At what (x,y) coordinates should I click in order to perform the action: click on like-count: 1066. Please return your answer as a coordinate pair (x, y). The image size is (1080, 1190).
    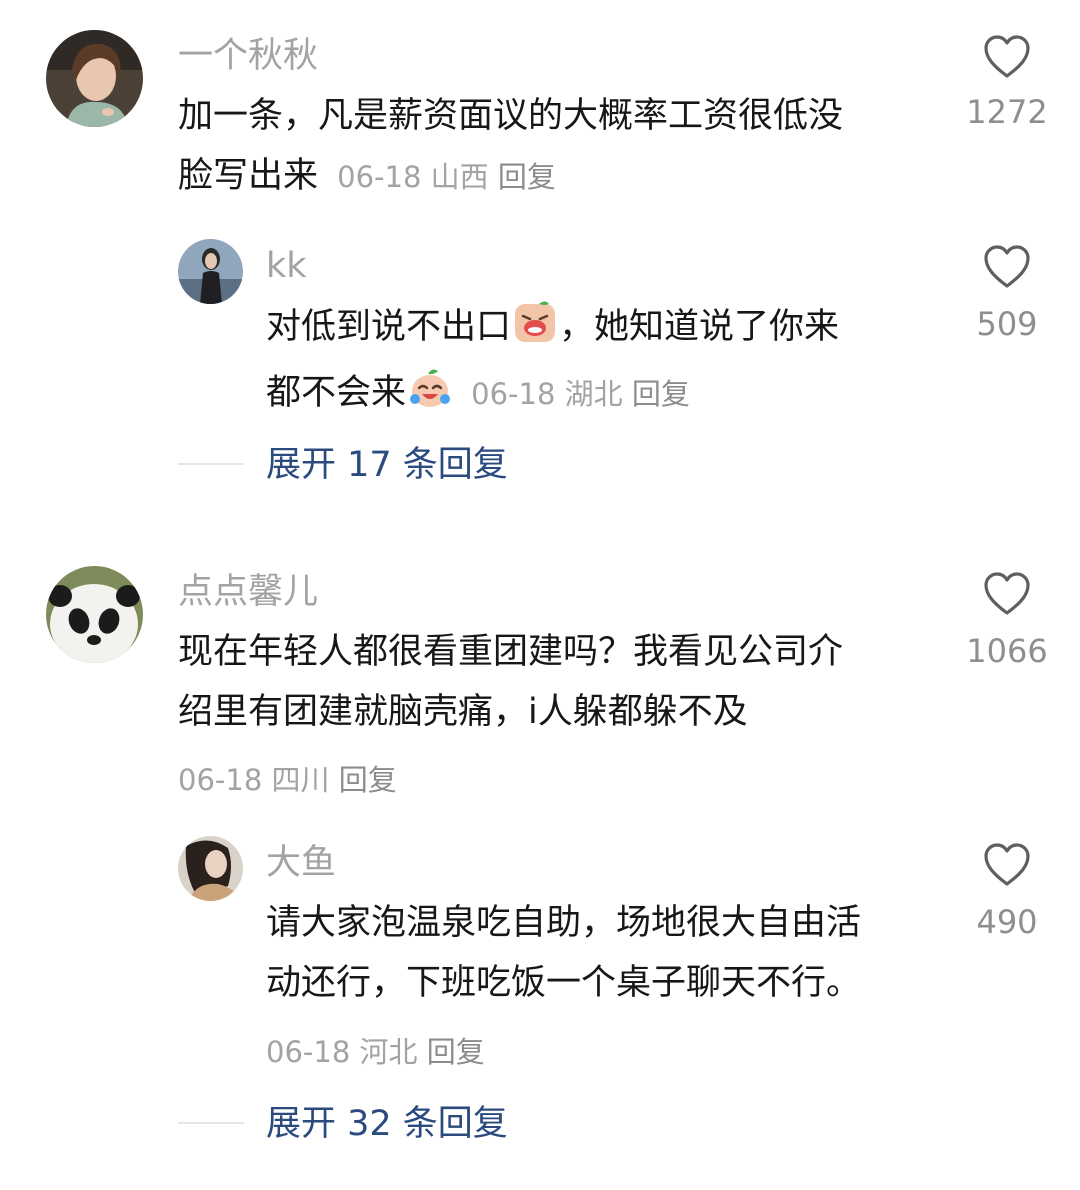
    Looking at the image, I should click on (1007, 651).